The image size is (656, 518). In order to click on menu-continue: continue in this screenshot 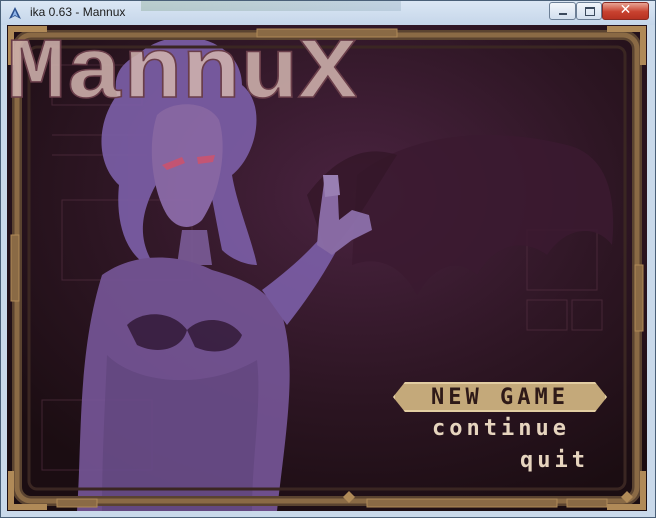, I will do `click(501, 429)`.